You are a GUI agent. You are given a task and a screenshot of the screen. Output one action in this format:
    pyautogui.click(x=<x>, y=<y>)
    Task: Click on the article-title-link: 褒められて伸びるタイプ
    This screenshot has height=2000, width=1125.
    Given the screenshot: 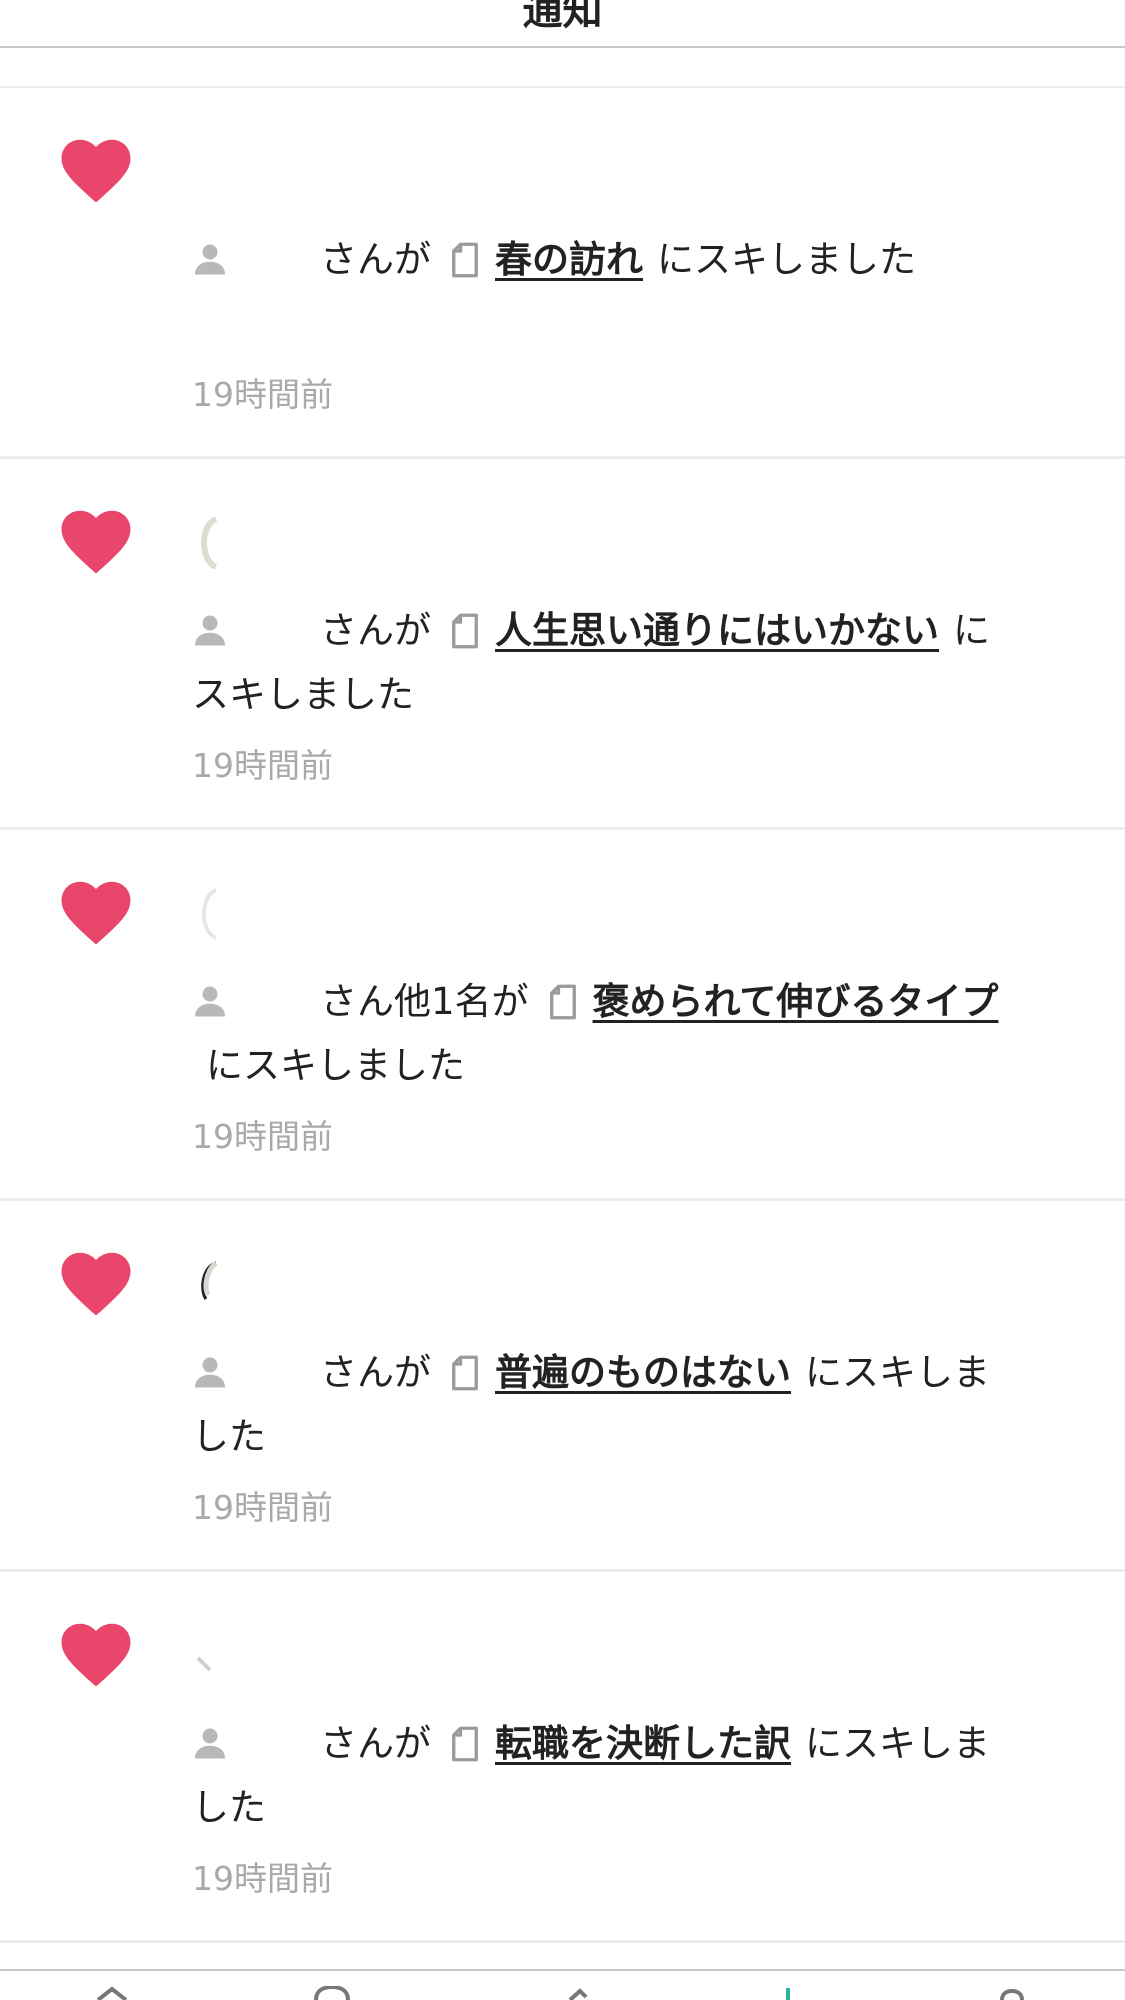 What is the action you would take?
    pyautogui.click(x=796, y=1001)
    